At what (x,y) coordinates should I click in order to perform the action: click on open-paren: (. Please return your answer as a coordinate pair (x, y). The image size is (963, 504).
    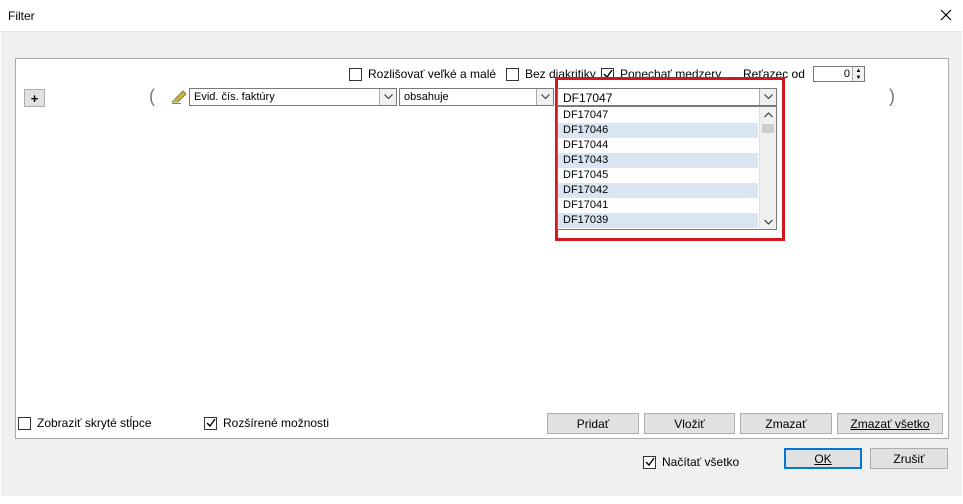
    Looking at the image, I should click on (152, 96).